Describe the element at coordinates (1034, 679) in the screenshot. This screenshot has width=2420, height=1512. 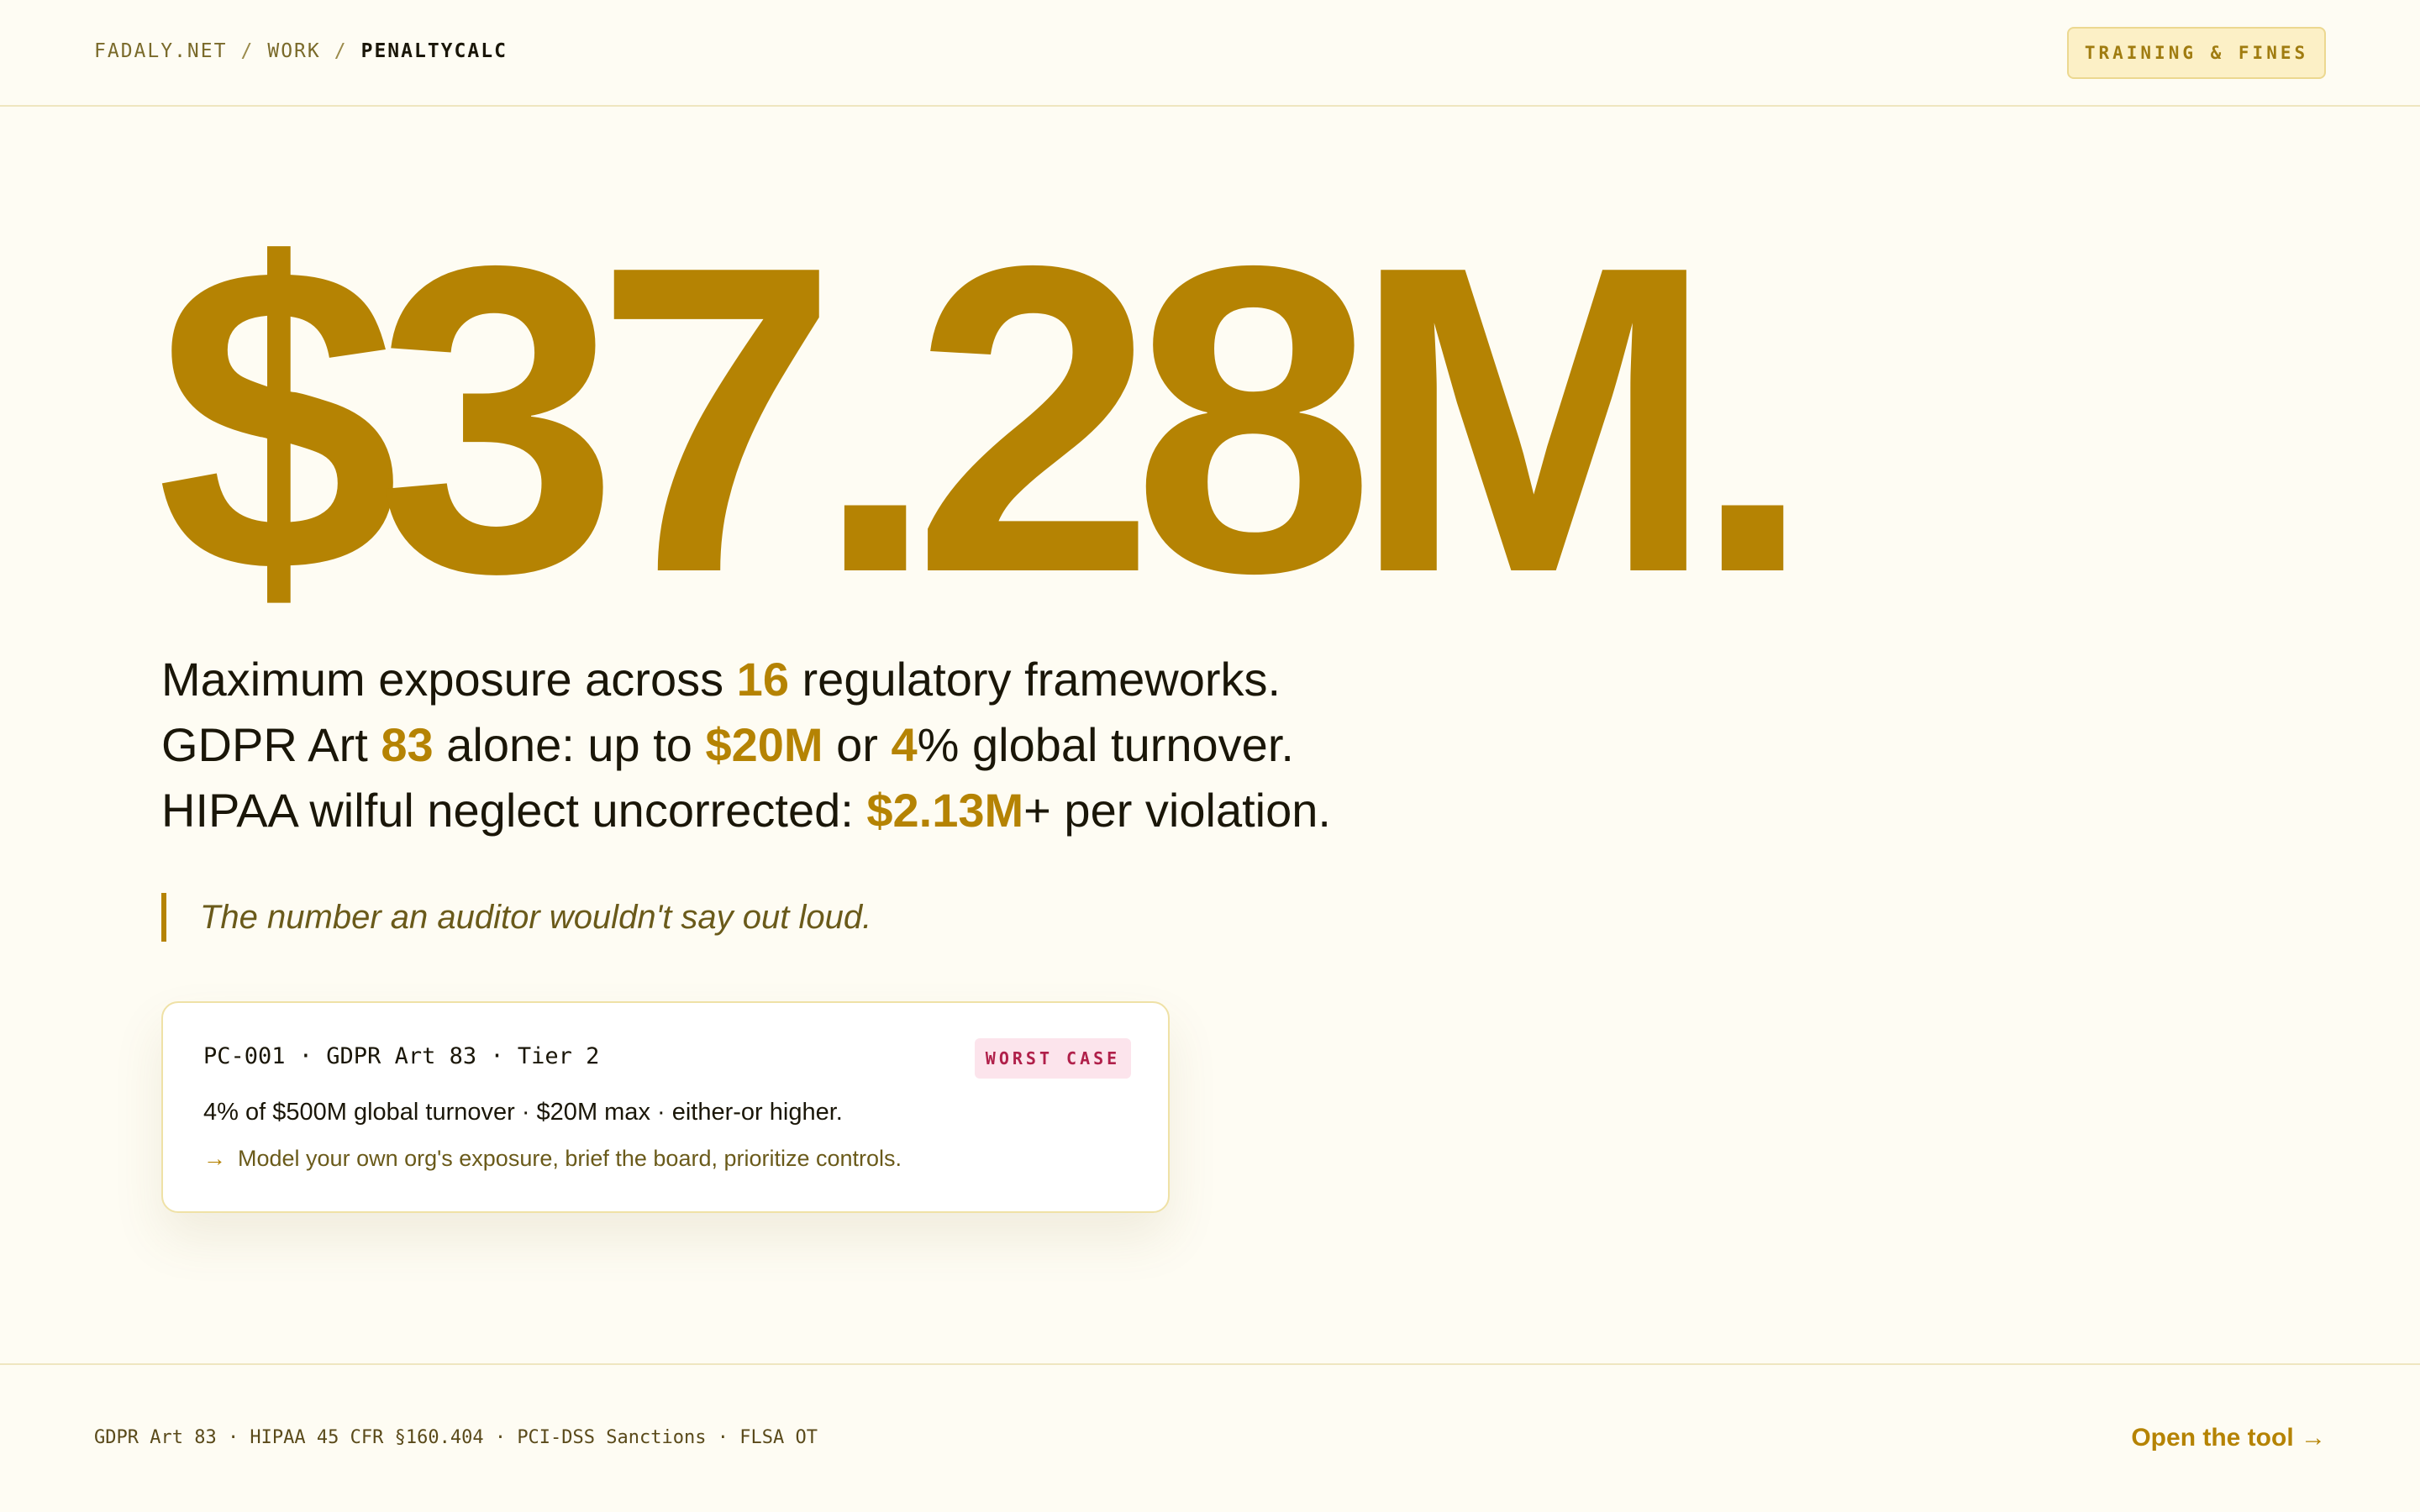
I see `summary-text: regulatory frameworks.` at that location.